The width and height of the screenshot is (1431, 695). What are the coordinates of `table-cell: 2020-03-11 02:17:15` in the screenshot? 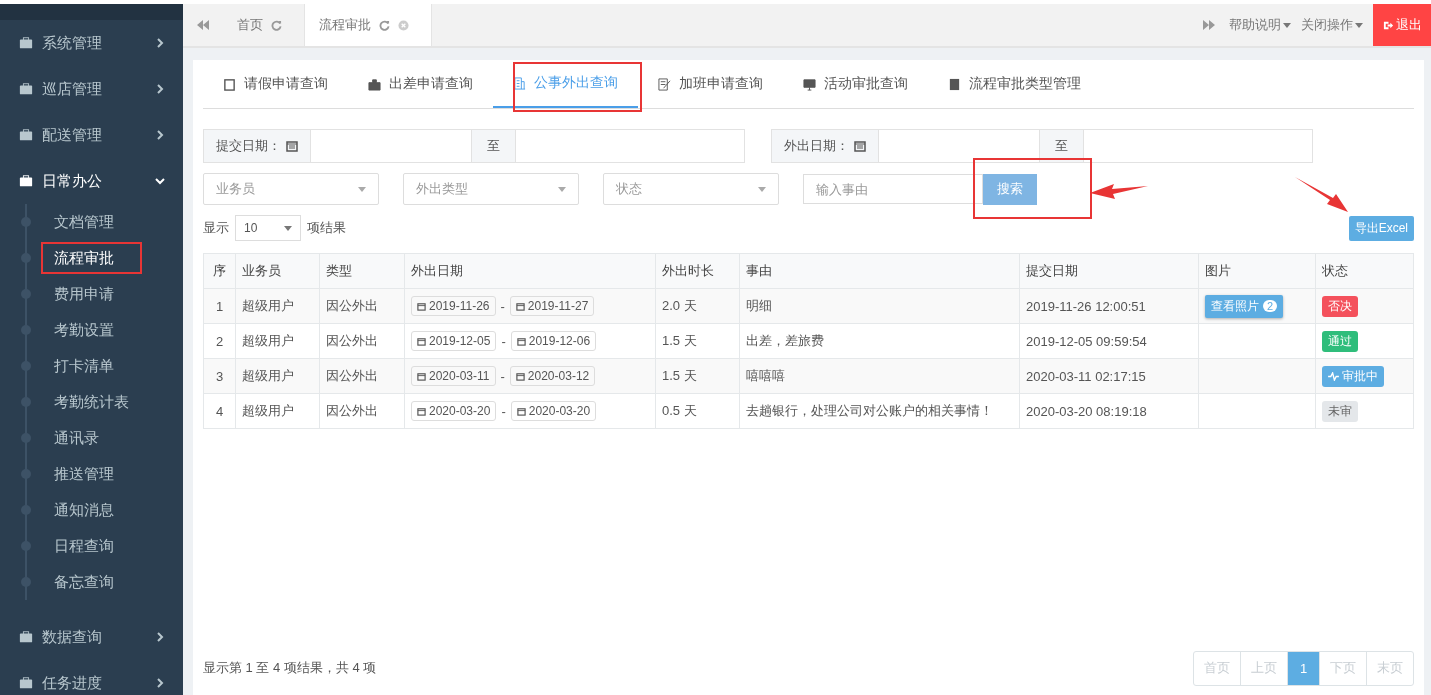 It's located at (1109, 376).